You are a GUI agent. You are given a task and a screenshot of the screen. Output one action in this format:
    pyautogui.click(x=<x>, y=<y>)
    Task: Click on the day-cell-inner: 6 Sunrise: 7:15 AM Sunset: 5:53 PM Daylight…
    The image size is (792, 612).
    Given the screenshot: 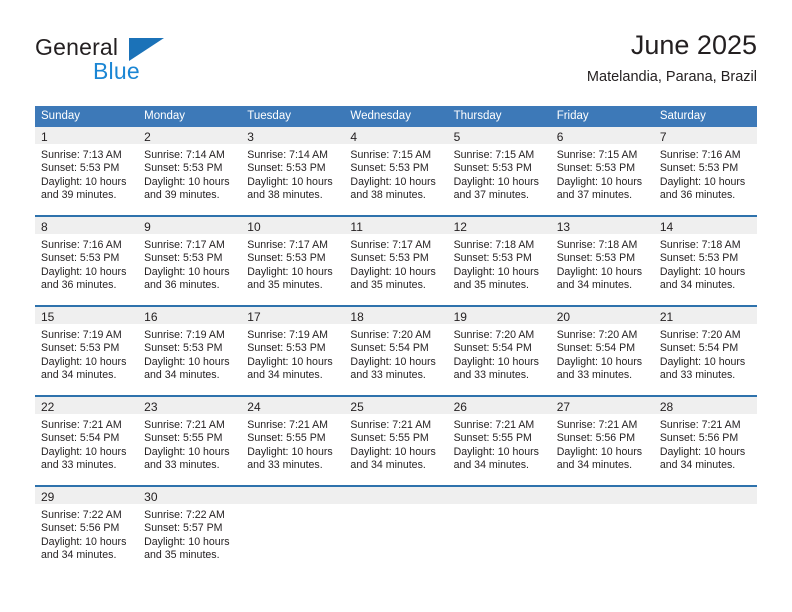 What is the action you would take?
    pyautogui.click(x=602, y=171)
    